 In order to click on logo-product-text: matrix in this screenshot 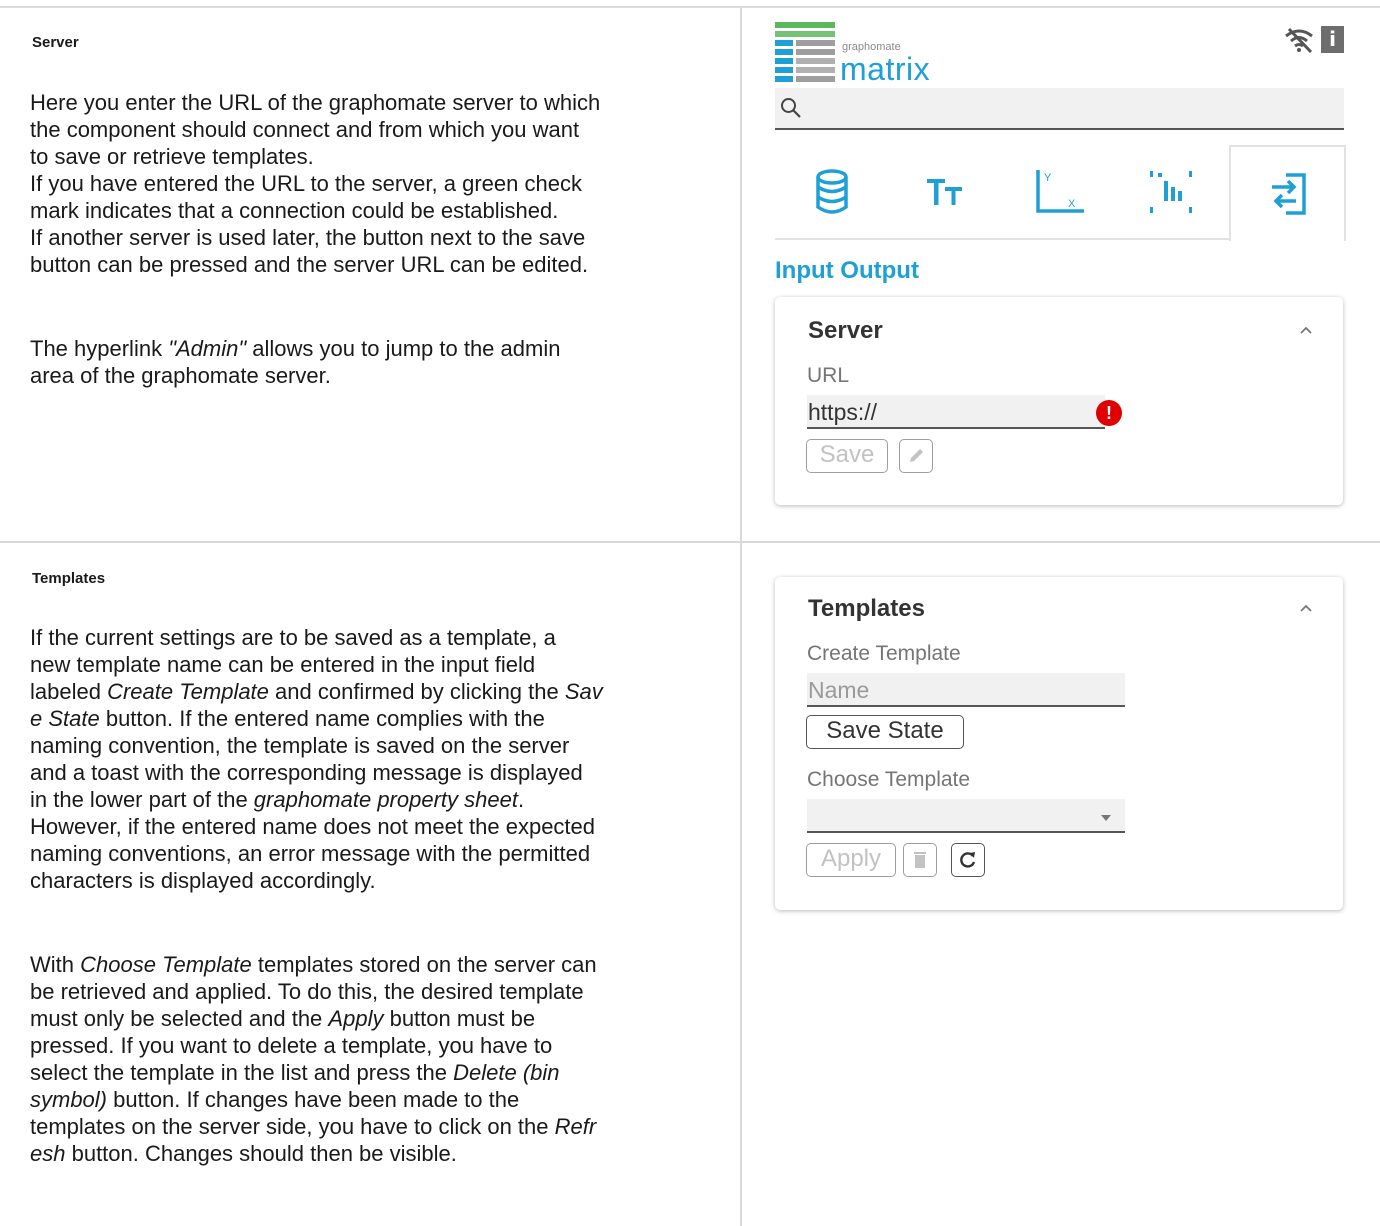, I will do `click(885, 69)`.